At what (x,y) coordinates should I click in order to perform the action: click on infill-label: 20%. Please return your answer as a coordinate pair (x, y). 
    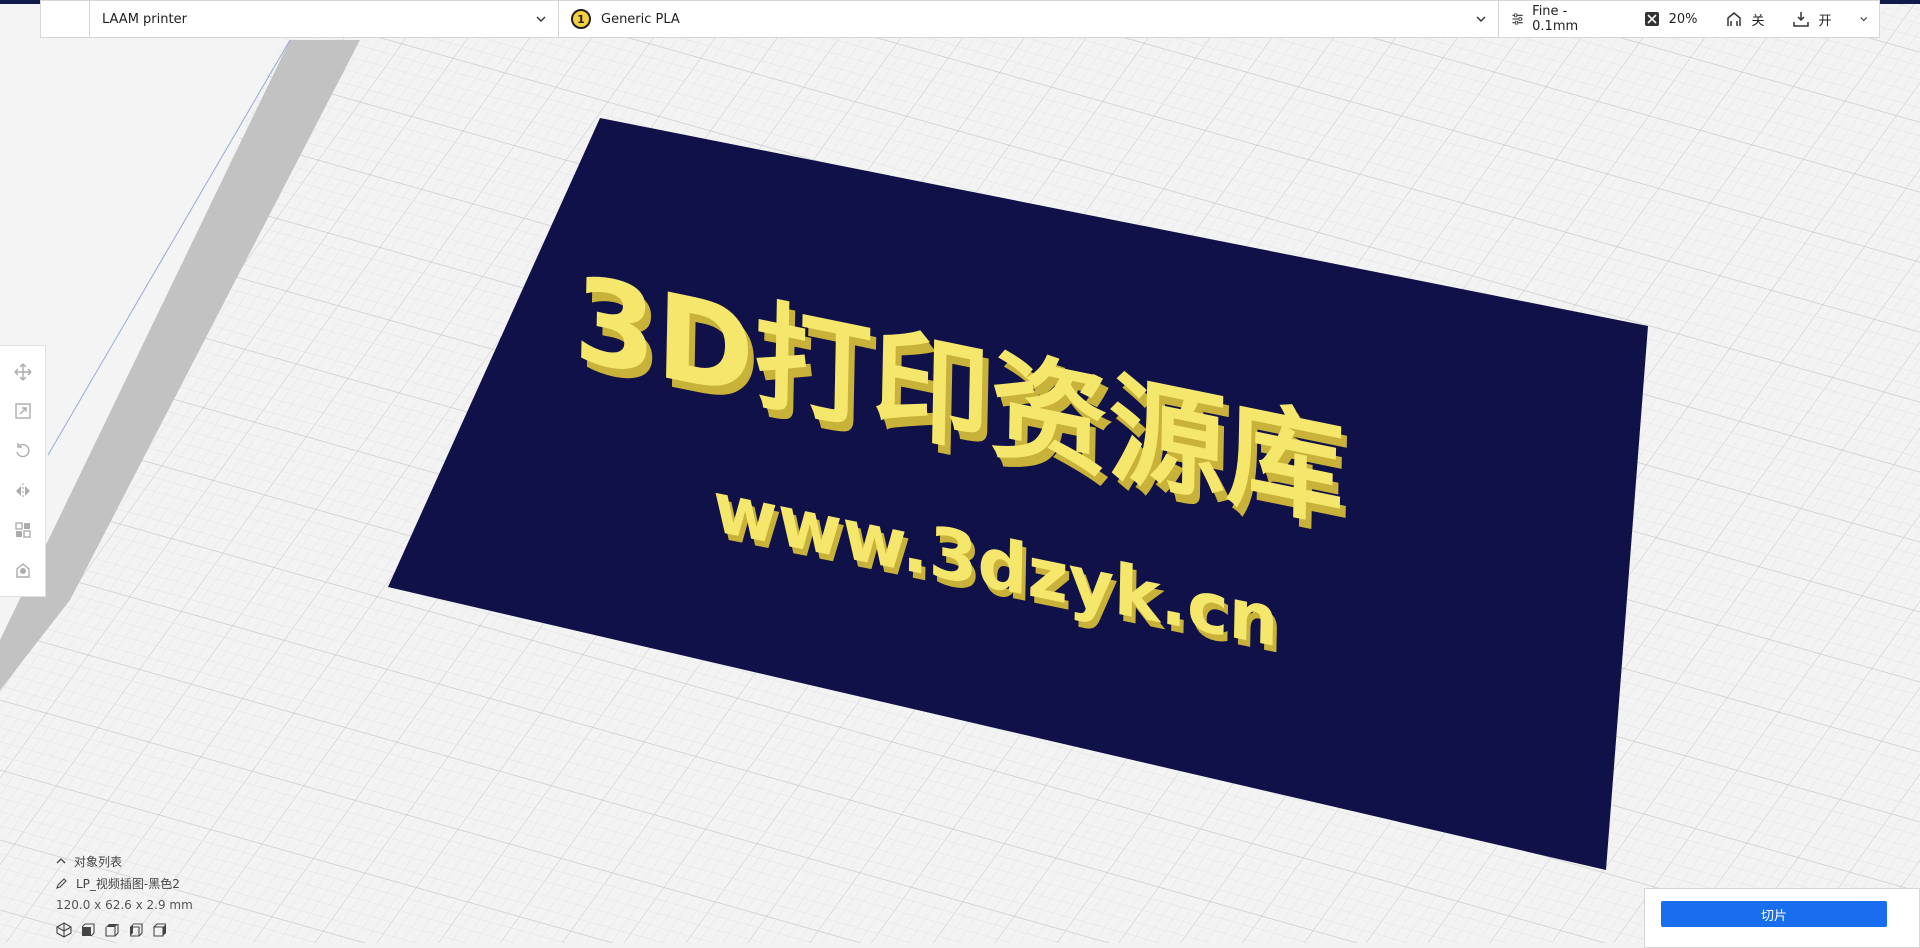
    Looking at the image, I should click on (1683, 19).